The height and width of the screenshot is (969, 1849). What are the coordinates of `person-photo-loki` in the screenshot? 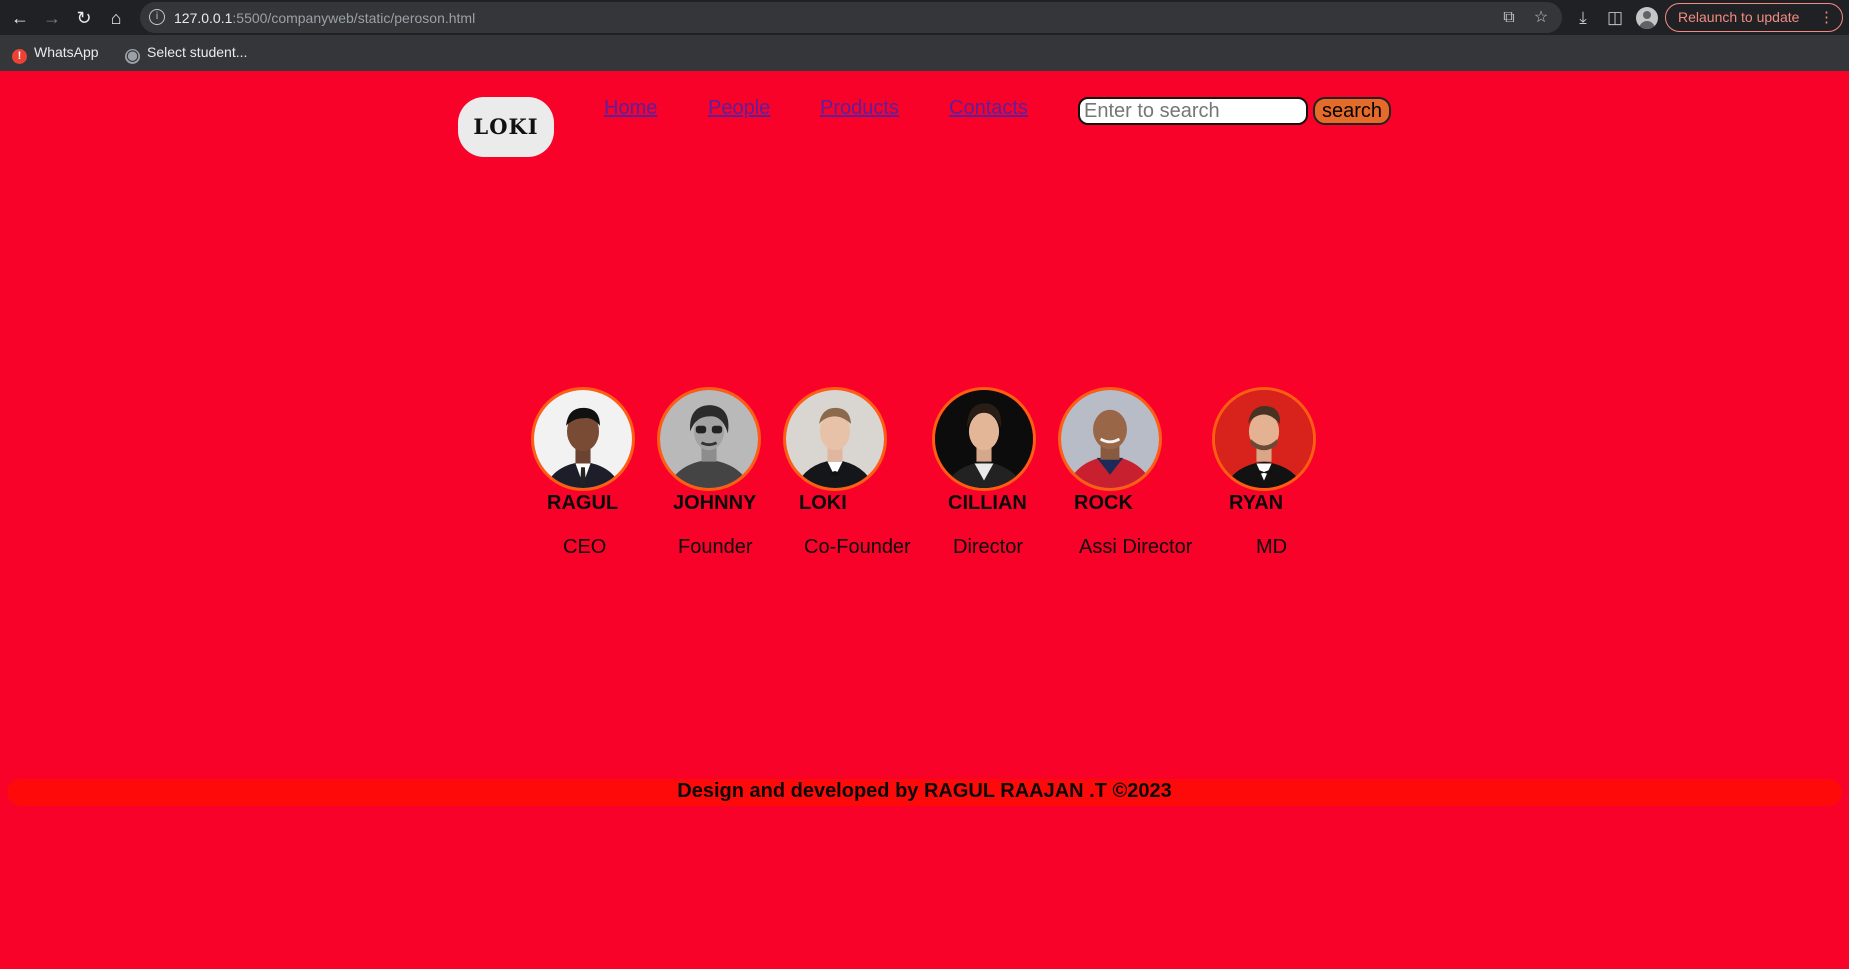 It's located at (835, 439).